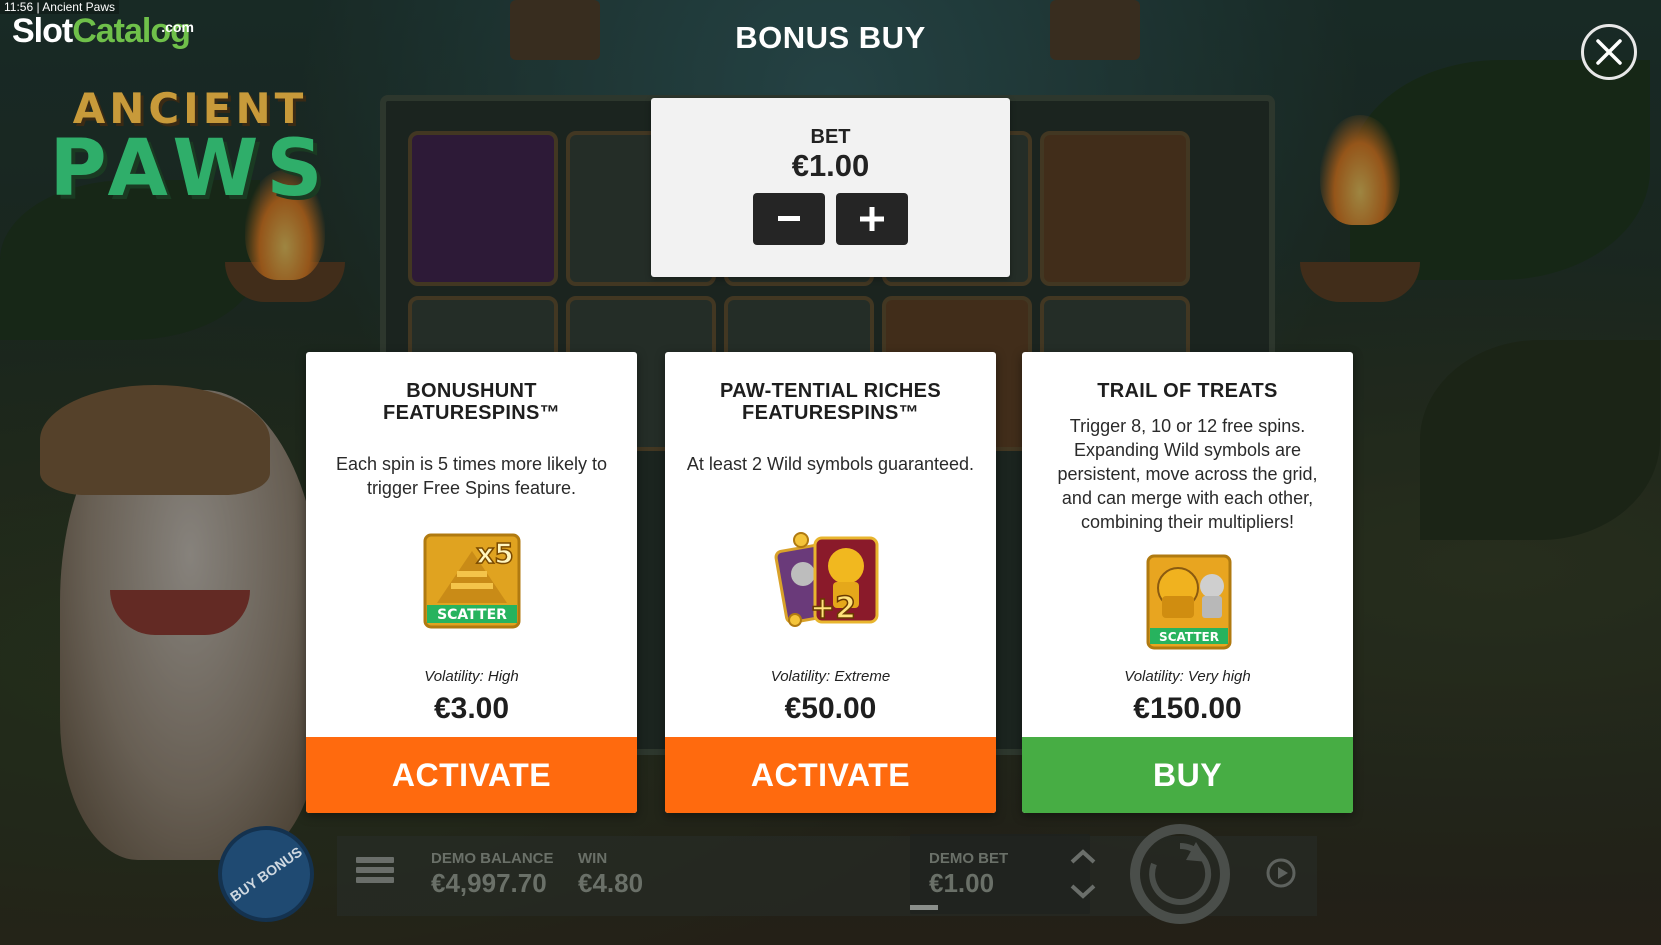  What do you see at coordinates (830, 391) in the screenshot?
I see `card-title-line1: PAW-TENTIAL RICHES` at bounding box center [830, 391].